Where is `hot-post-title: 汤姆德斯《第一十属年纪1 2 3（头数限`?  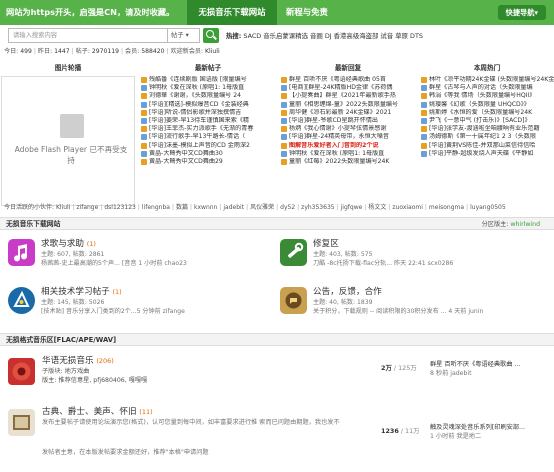 hot-post-title: 汤姆德斯《第一十属年纪1 2 3（头数限 is located at coordinates (482, 136).